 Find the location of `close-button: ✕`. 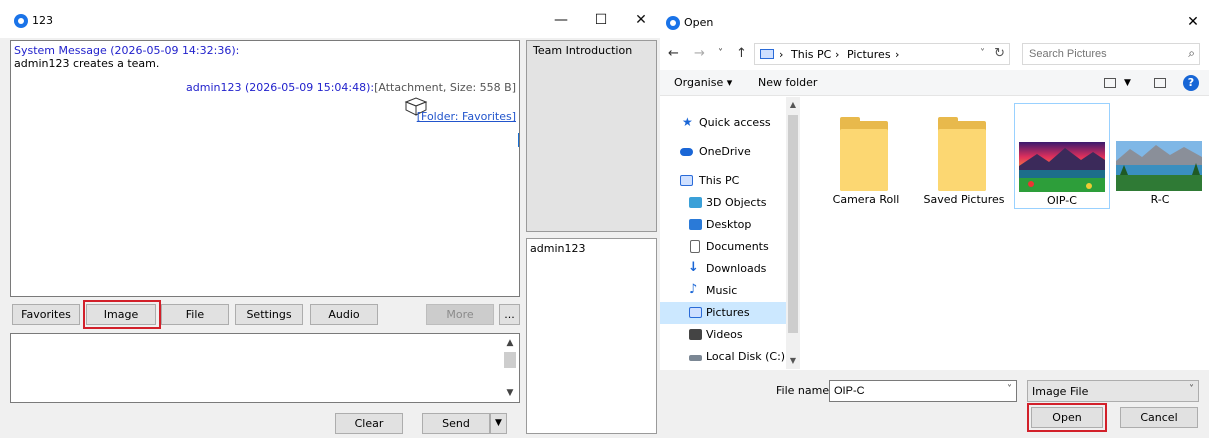

close-button: ✕ is located at coordinates (641, 20).